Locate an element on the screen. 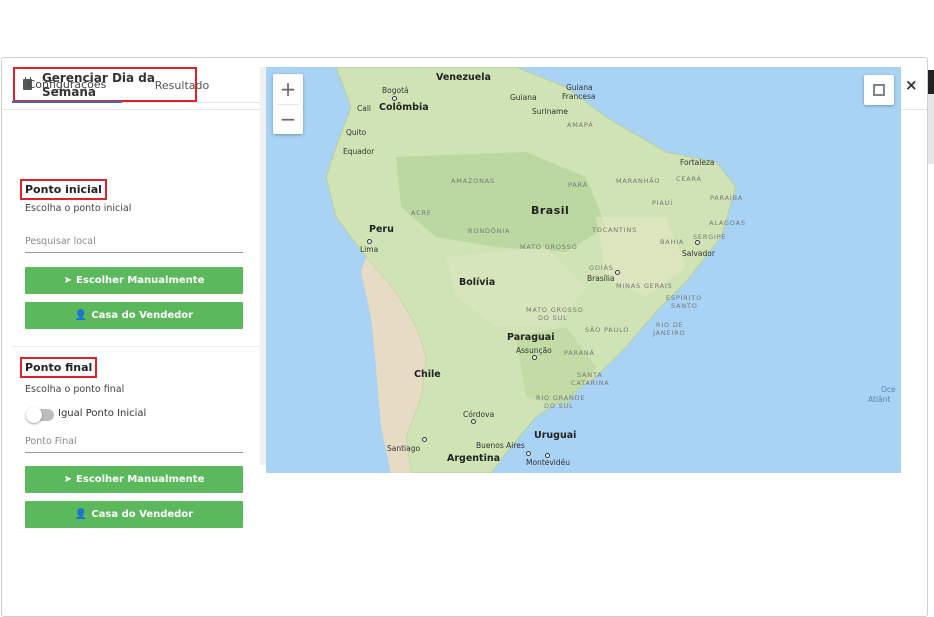  map-label-acre: ACRE is located at coordinates (421, 213).